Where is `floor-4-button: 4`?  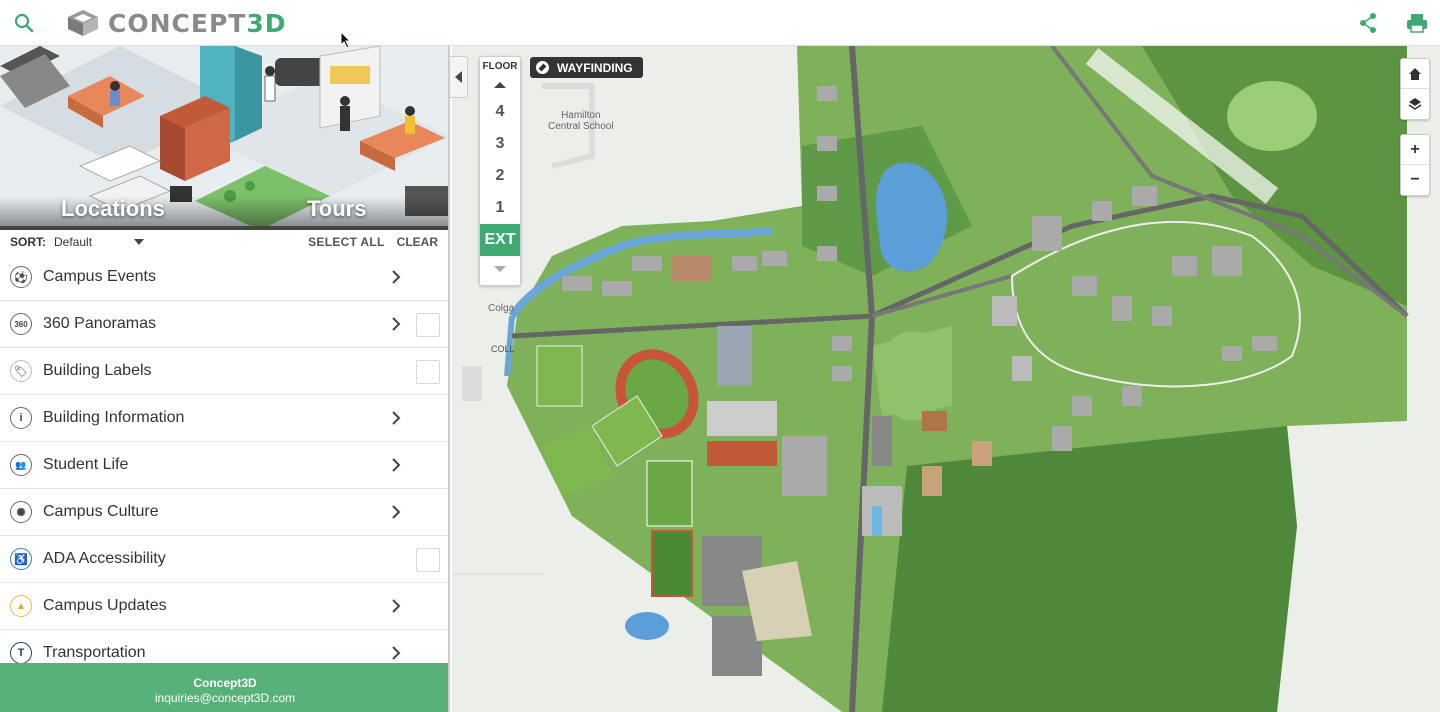 floor-4-button: 4 is located at coordinates (500, 112).